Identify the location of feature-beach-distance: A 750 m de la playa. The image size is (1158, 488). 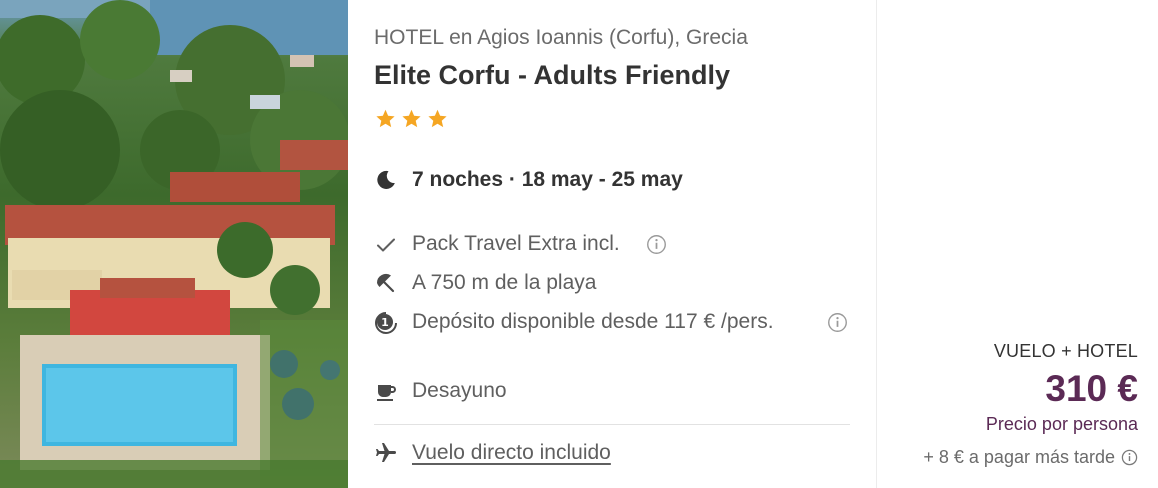
(485, 283).